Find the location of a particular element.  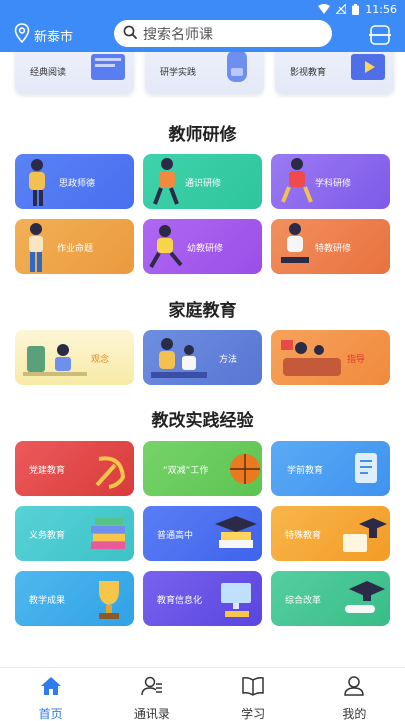

card-subject-training: 学科研修 is located at coordinates (330, 181).